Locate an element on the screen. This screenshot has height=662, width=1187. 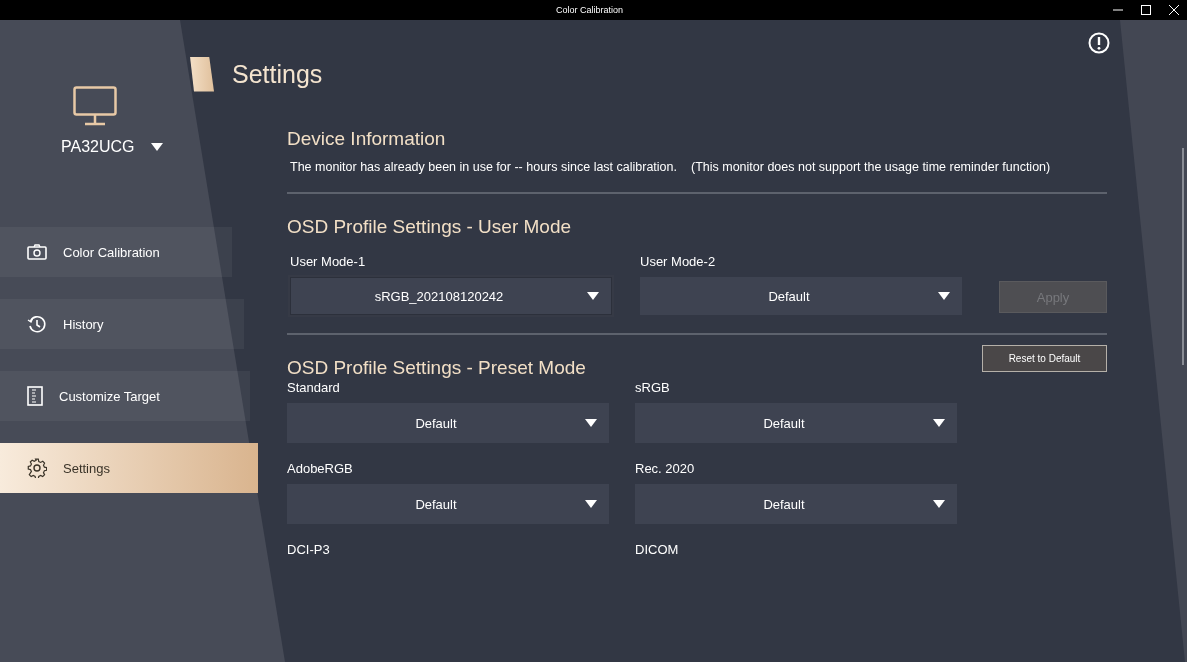
reset-button: Reset to Default is located at coordinates (1044, 358).